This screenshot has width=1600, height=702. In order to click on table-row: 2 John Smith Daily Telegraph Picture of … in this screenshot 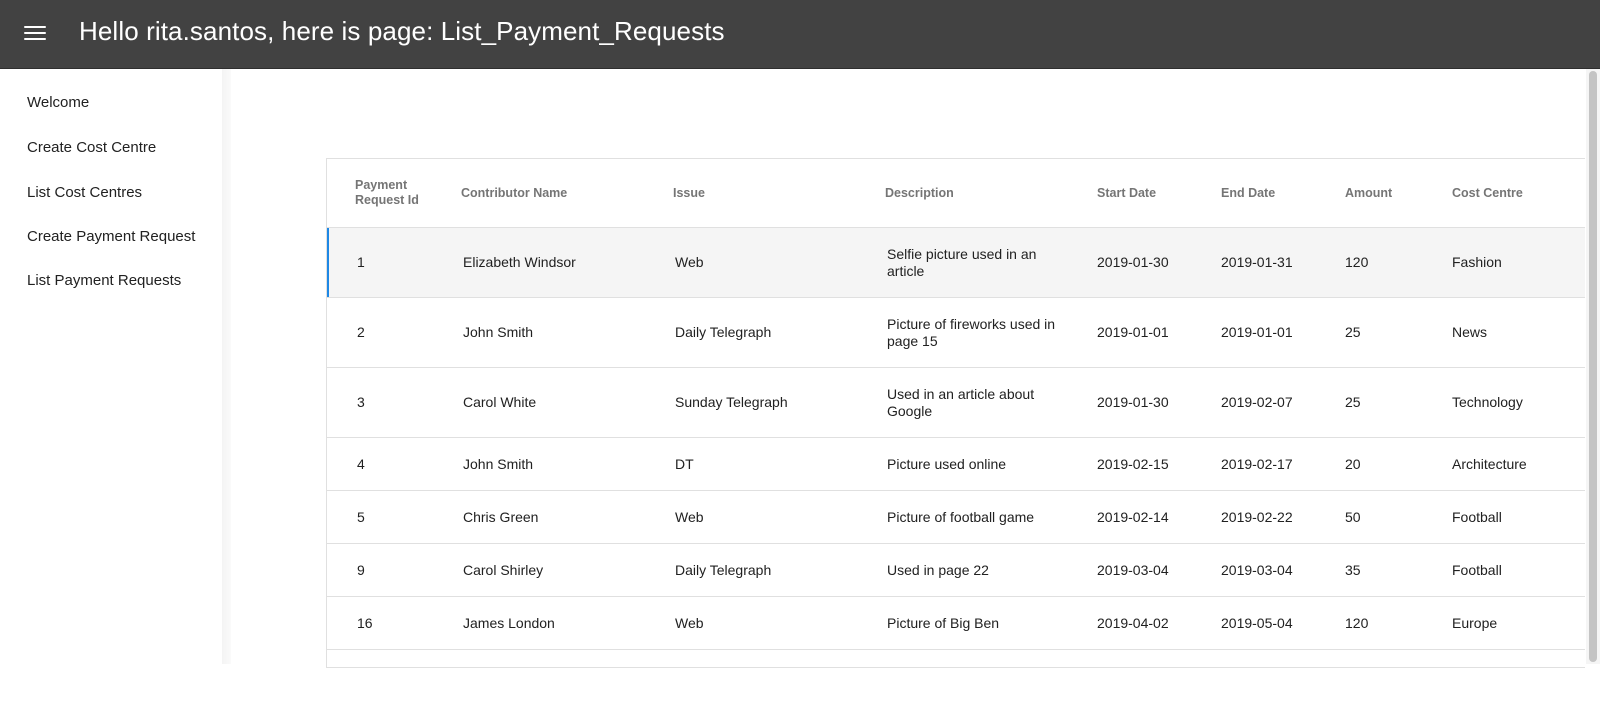, I will do `click(956, 333)`.